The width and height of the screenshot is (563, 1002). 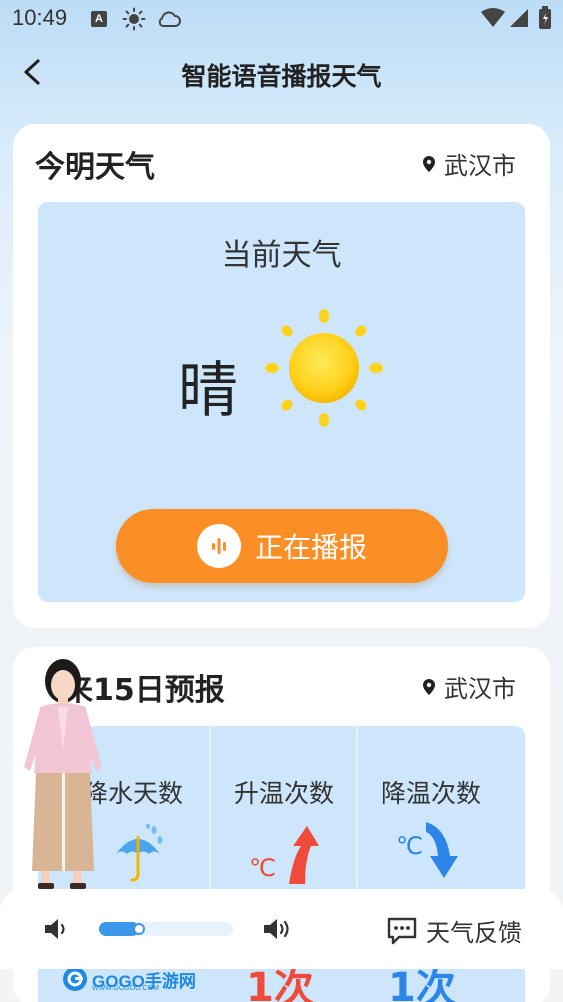 What do you see at coordinates (284, 855) in the screenshot?
I see `temperature-up-icon: ℃` at bounding box center [284, 855].